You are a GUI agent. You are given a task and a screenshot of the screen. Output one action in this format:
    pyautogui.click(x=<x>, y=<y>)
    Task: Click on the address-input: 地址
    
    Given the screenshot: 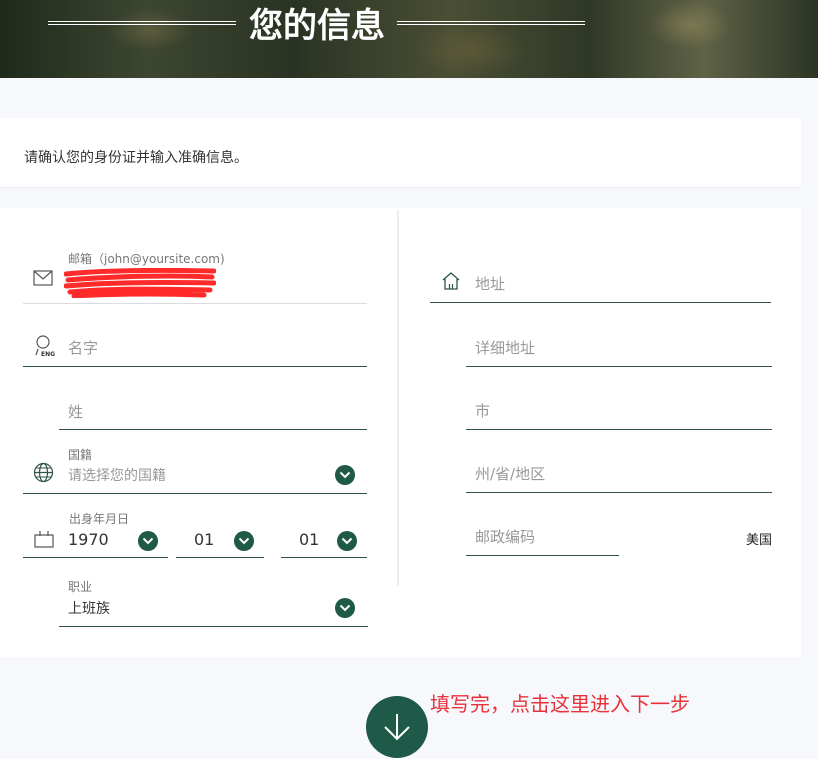 What is the action you would take?
    pyautogui.click(x=620, y=284)
    